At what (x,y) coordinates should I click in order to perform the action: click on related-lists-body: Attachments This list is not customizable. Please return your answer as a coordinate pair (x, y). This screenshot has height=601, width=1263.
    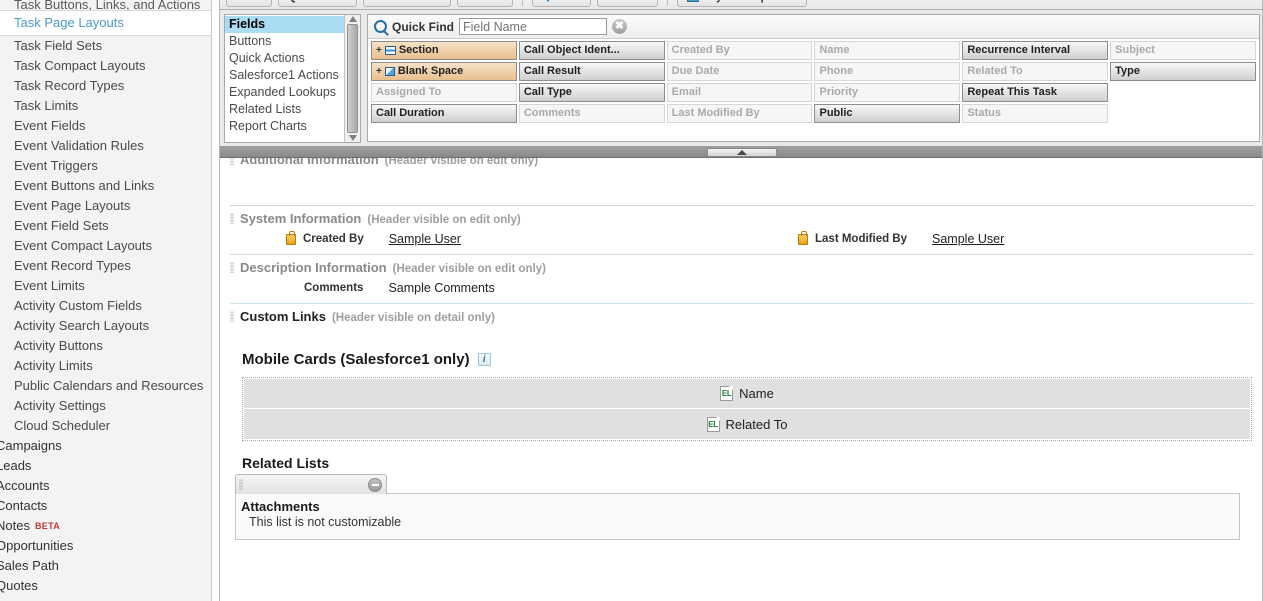
    Looking at the image, I should click on (737, 516).